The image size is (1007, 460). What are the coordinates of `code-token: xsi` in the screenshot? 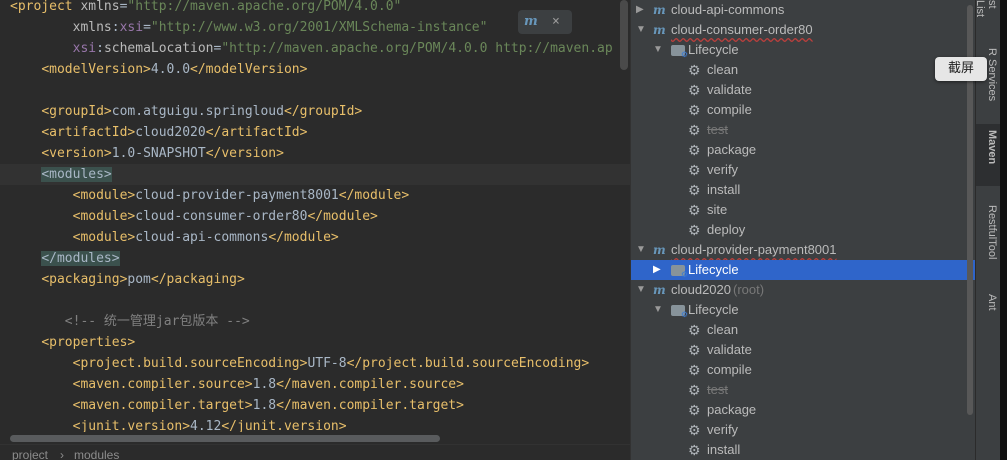 It's located at (131, 27).